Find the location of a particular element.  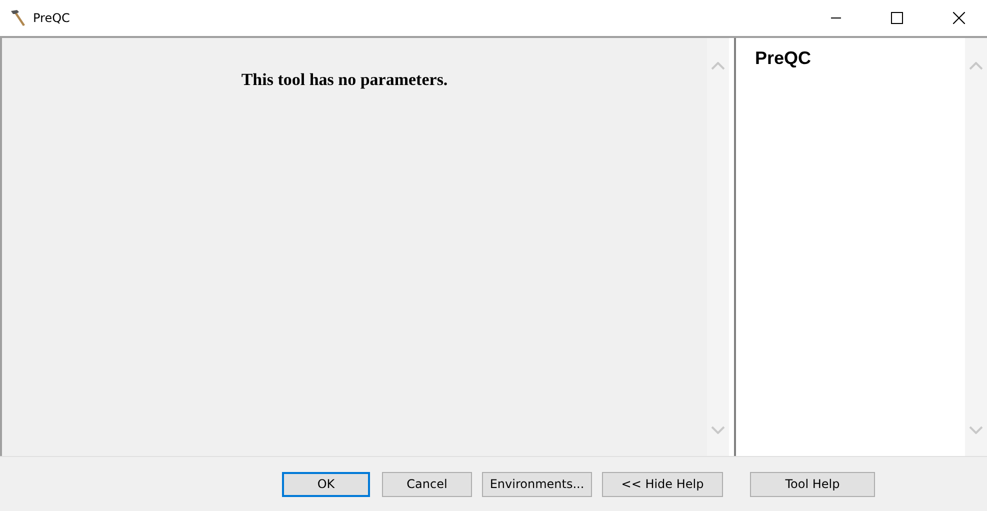

tool-help-button: Tool Help is located at coordinates (812, 484).